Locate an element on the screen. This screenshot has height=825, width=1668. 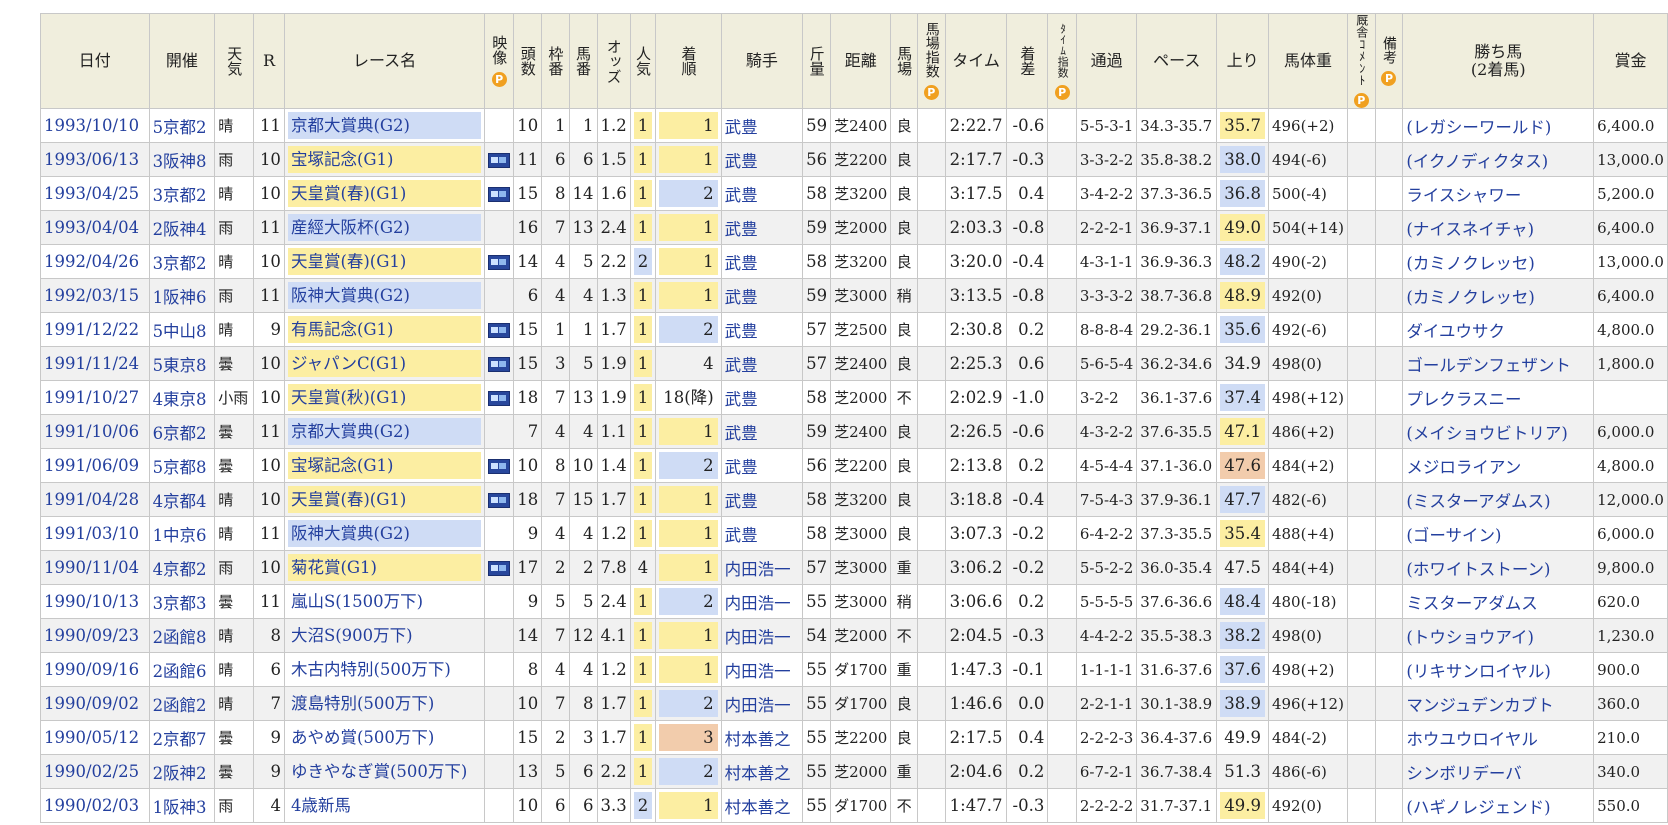
venue-link: 5京都8 is located at coordinates (182, 465).